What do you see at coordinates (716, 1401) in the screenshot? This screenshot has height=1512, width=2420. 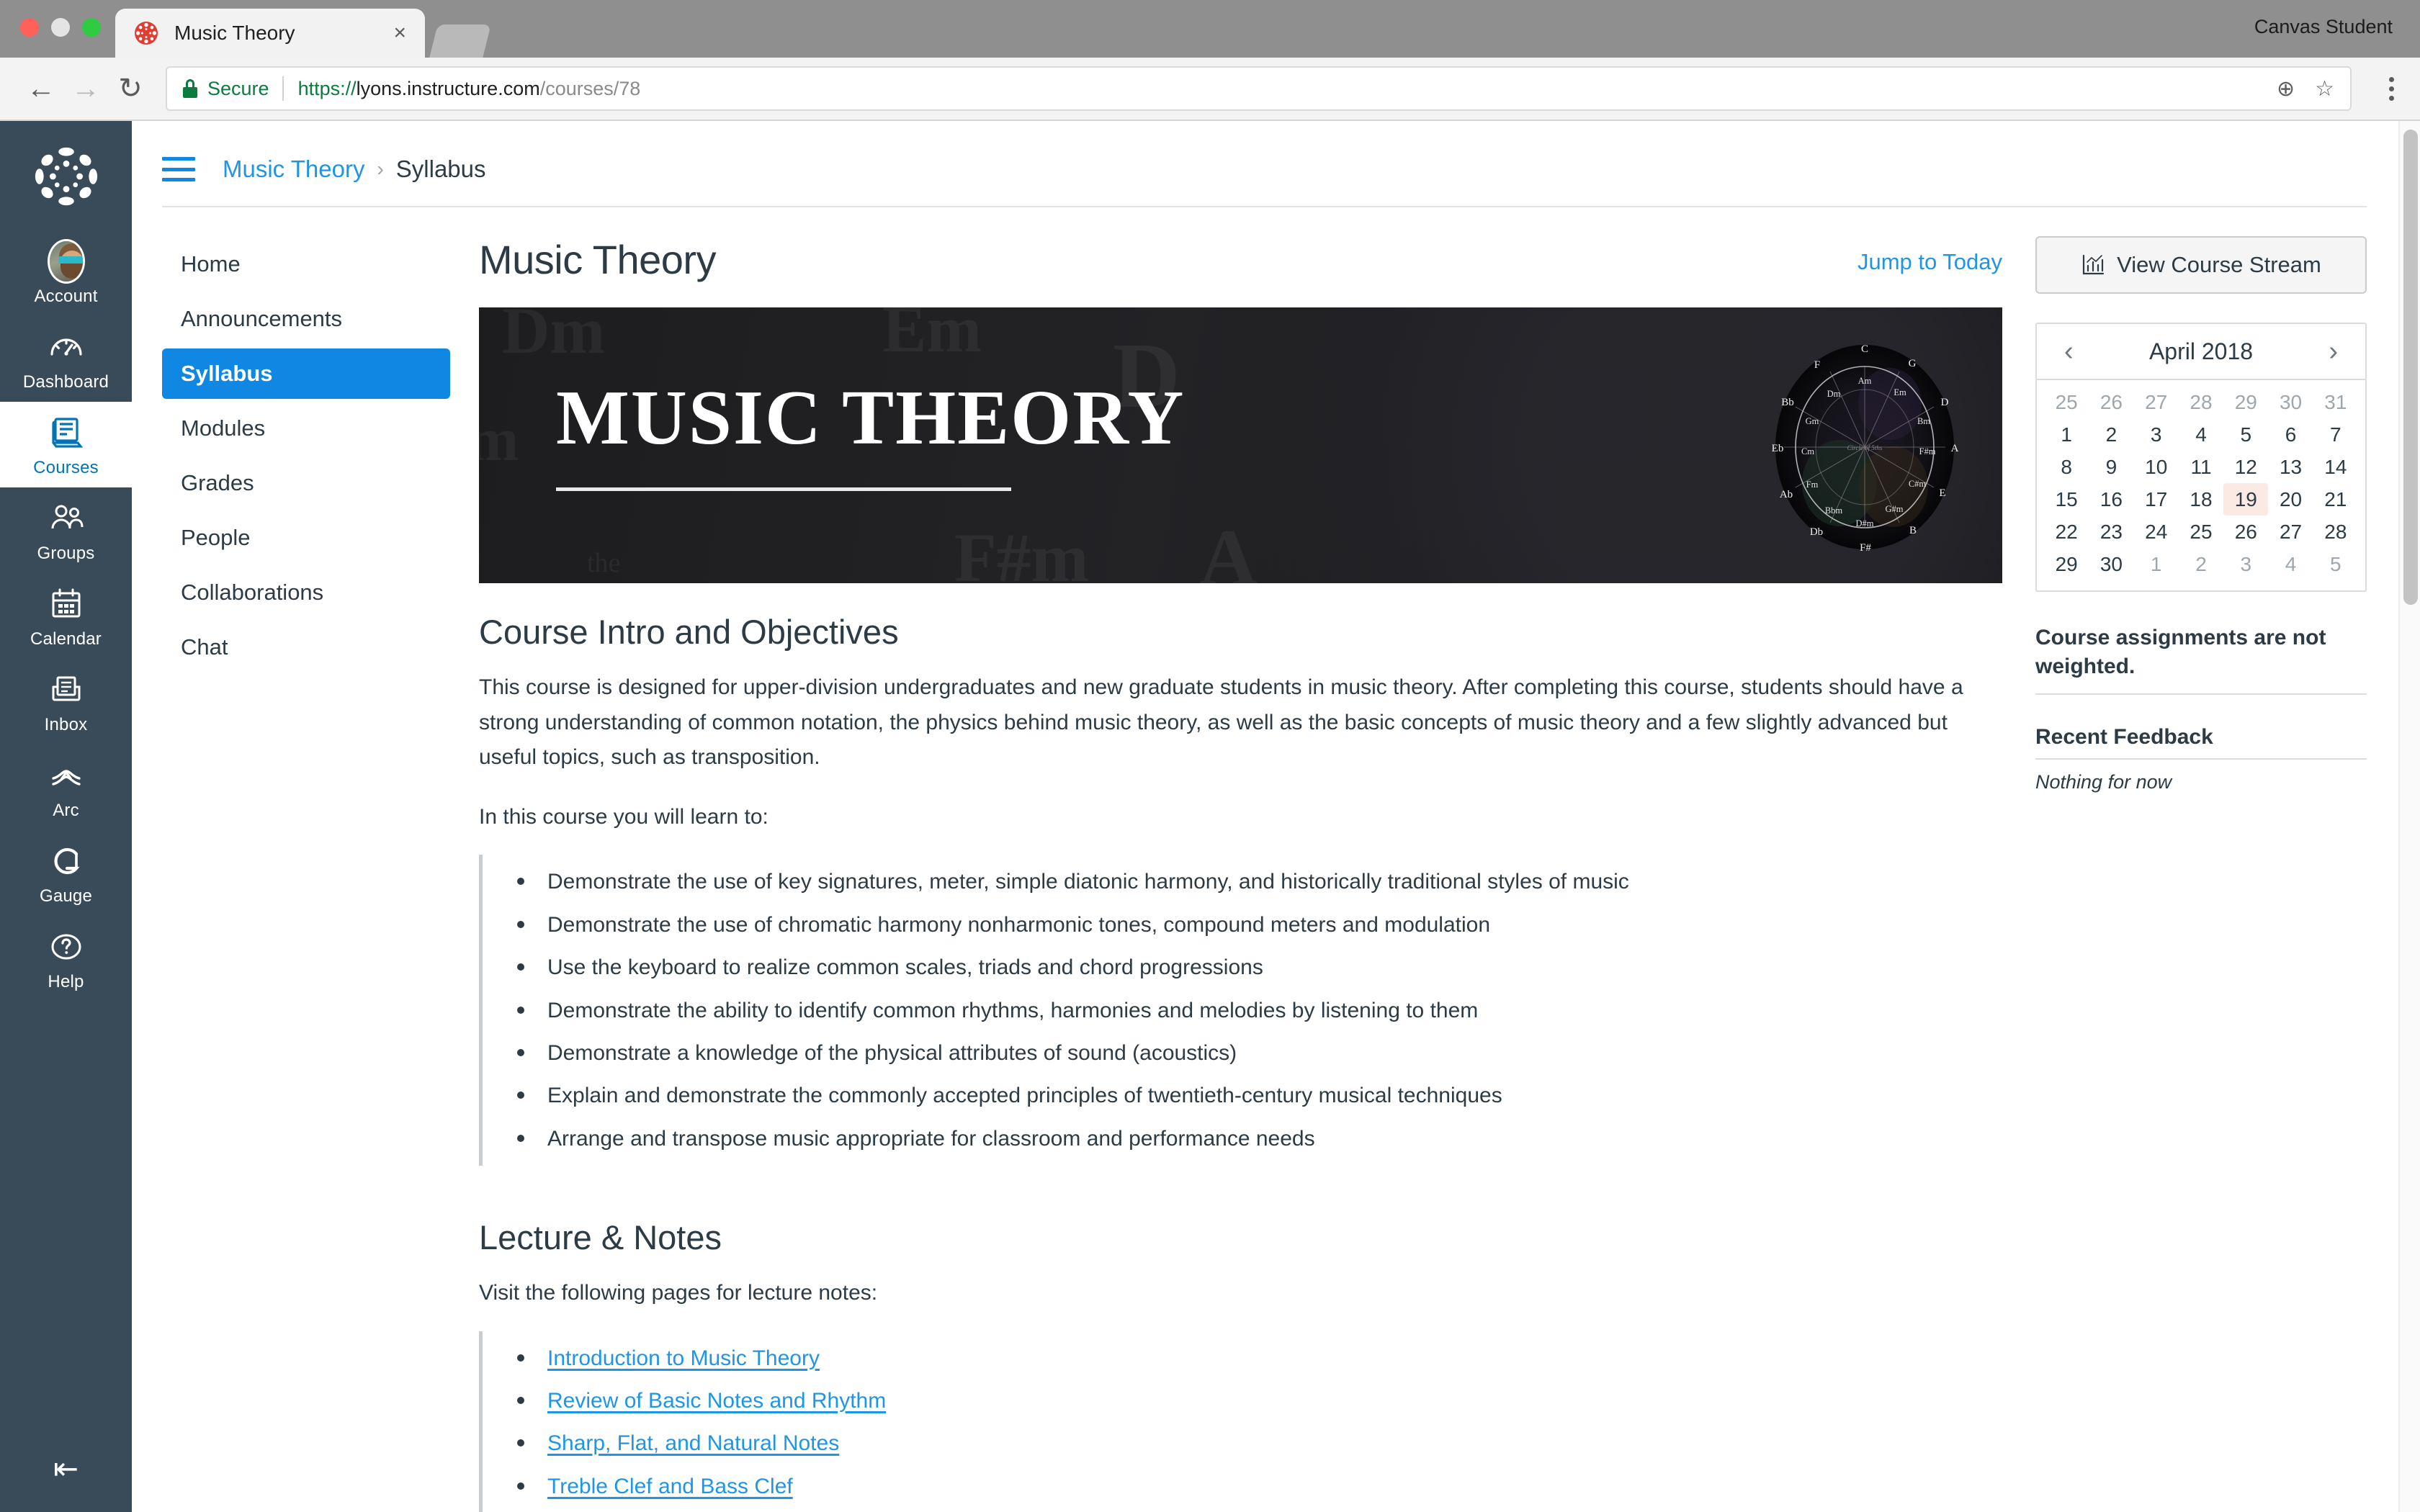 I see `lecture-note-link: Review of Basic Notes and Rhythm` at bounding box center [716, 1401].